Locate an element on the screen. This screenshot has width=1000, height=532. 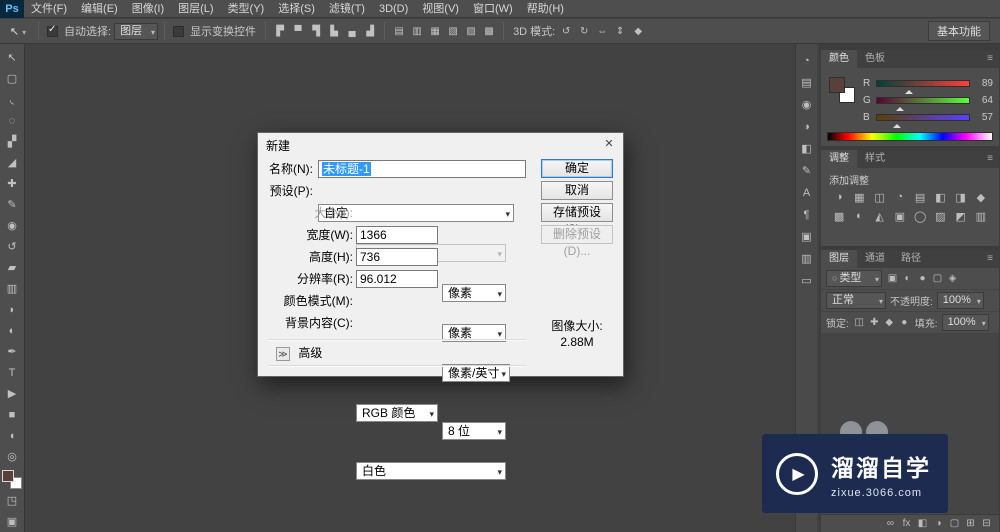
close-icon: ✕ is located at coordinates (609, 144).